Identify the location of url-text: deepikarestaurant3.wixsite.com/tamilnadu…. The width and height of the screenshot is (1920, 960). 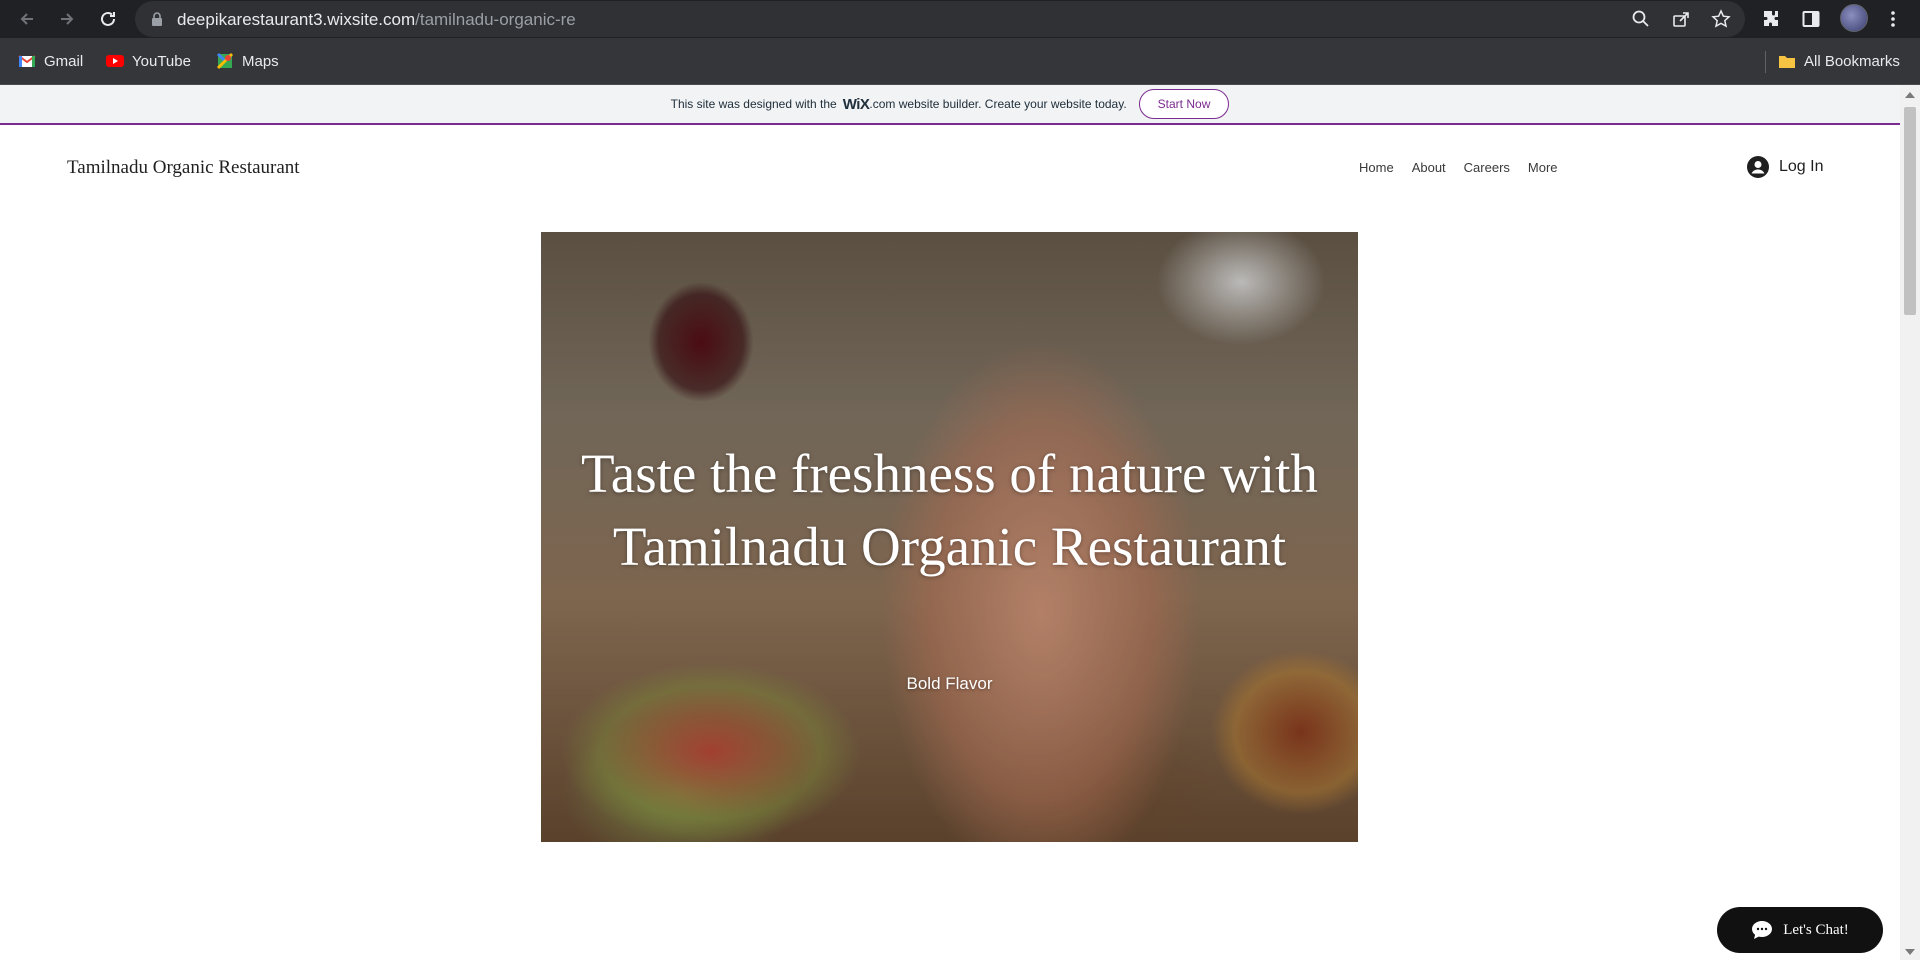
(376, 20).